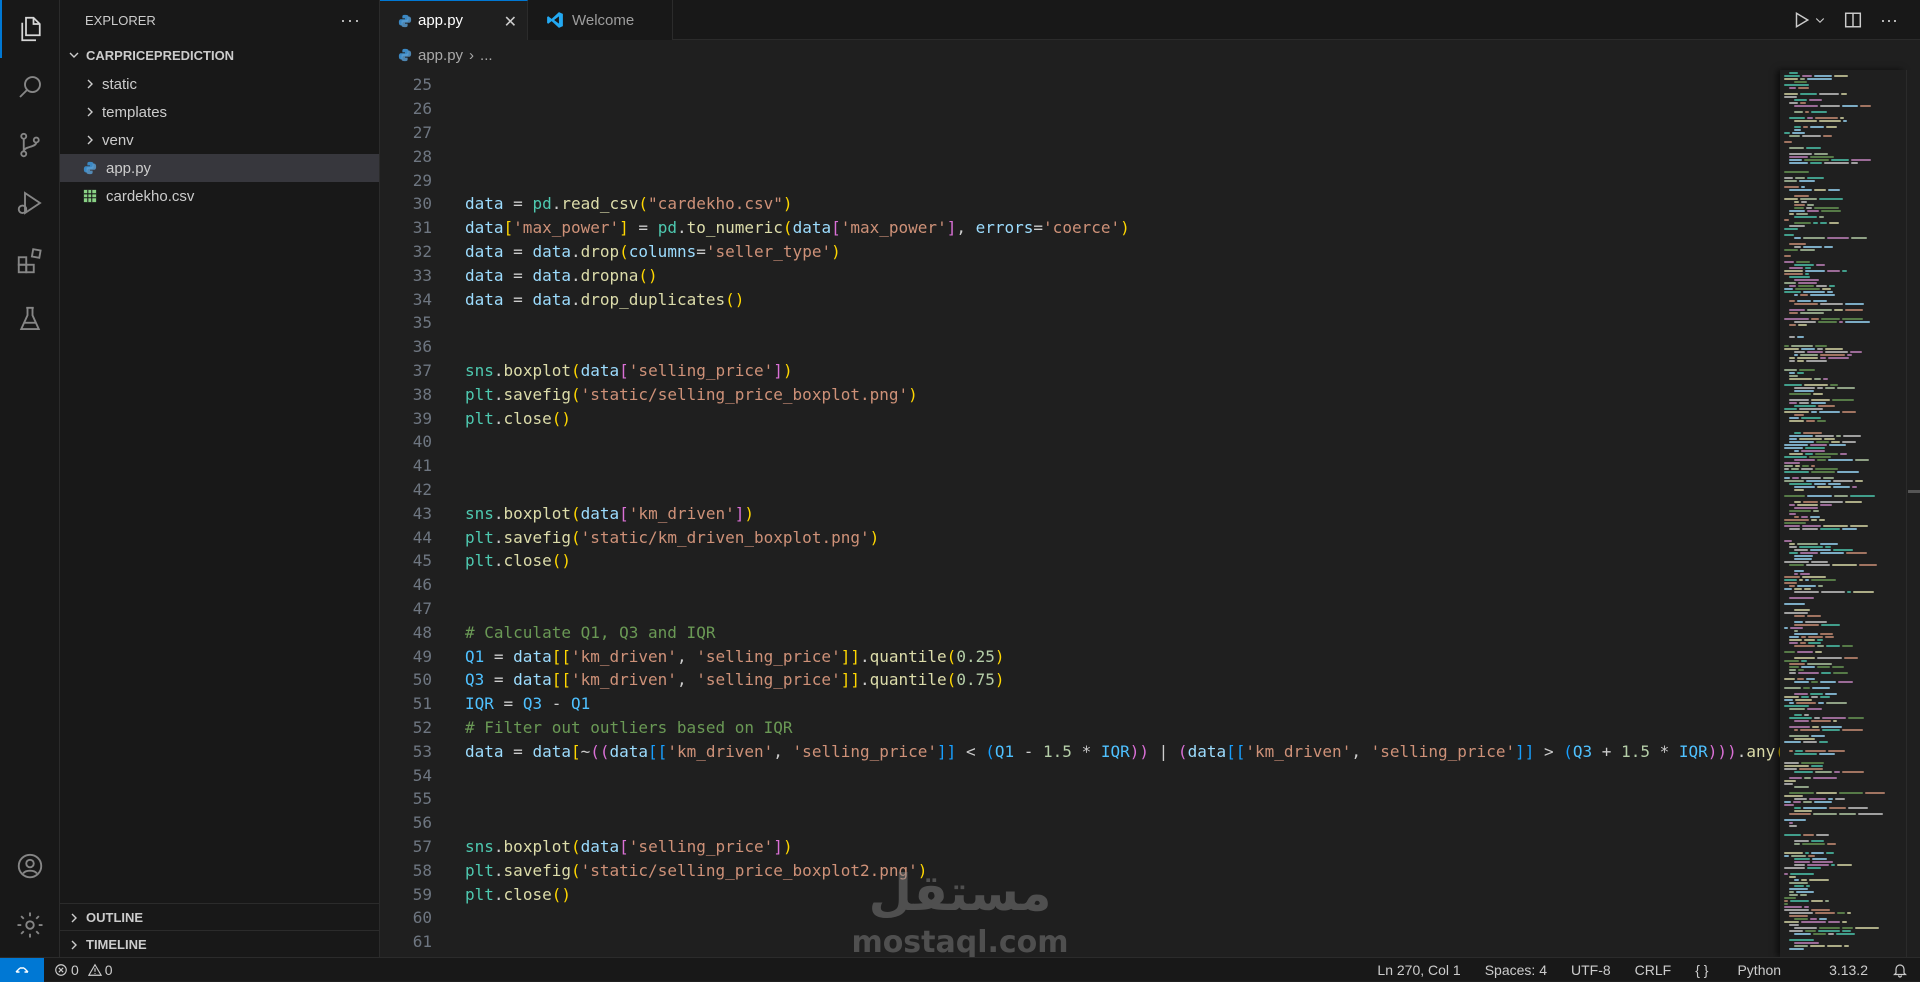 Image resolution: width=1920 pixels, height=982 pixels. What do you see at coordinates (1080, 156) in the screenshot?
I see `code-line: 28` at bounding box center [1080, 156].